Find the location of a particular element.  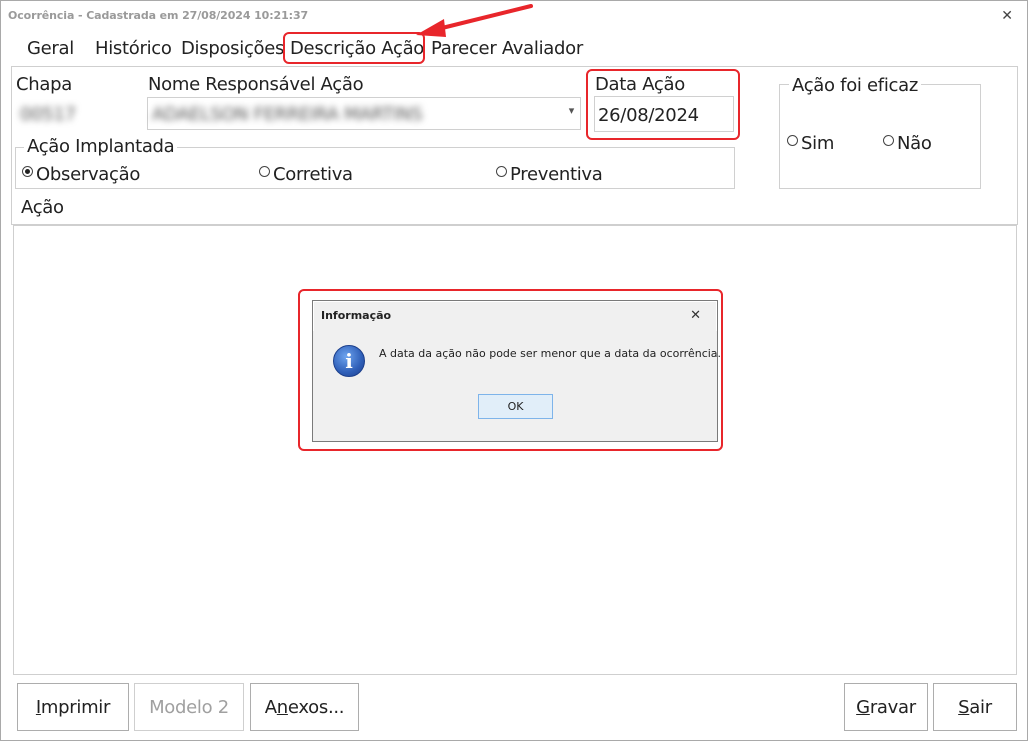

radio-sim: Sim is located at coordinates (810, 143).